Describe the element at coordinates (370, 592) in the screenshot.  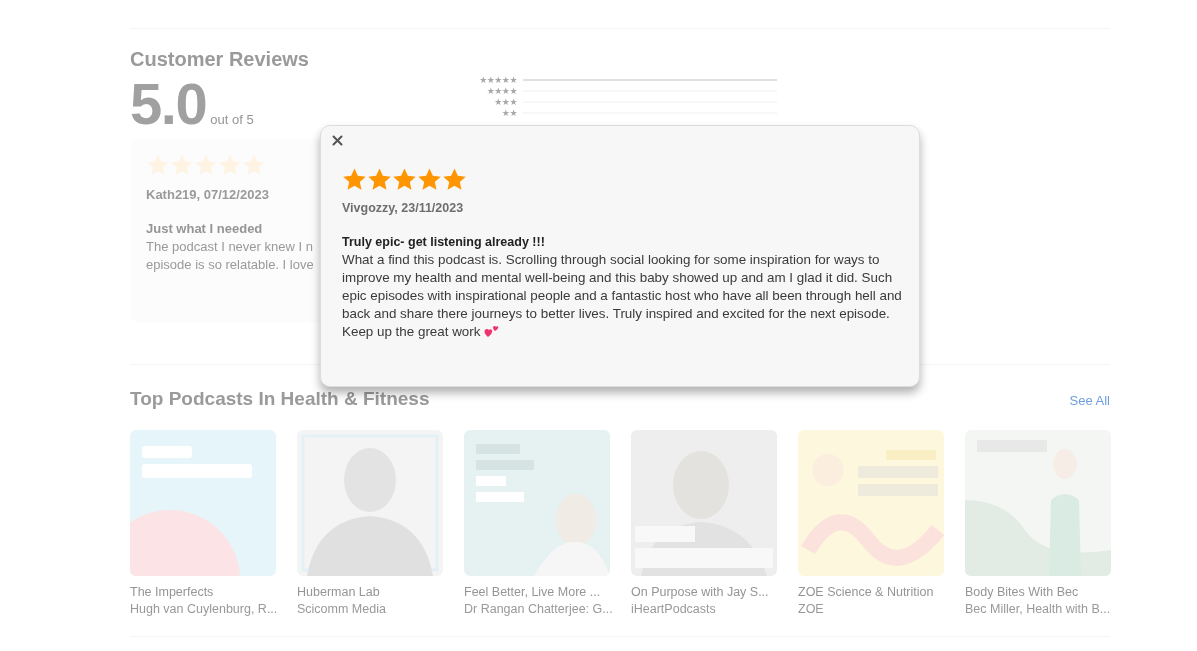
I see `podcast-title: Huberman Lab` at that location.